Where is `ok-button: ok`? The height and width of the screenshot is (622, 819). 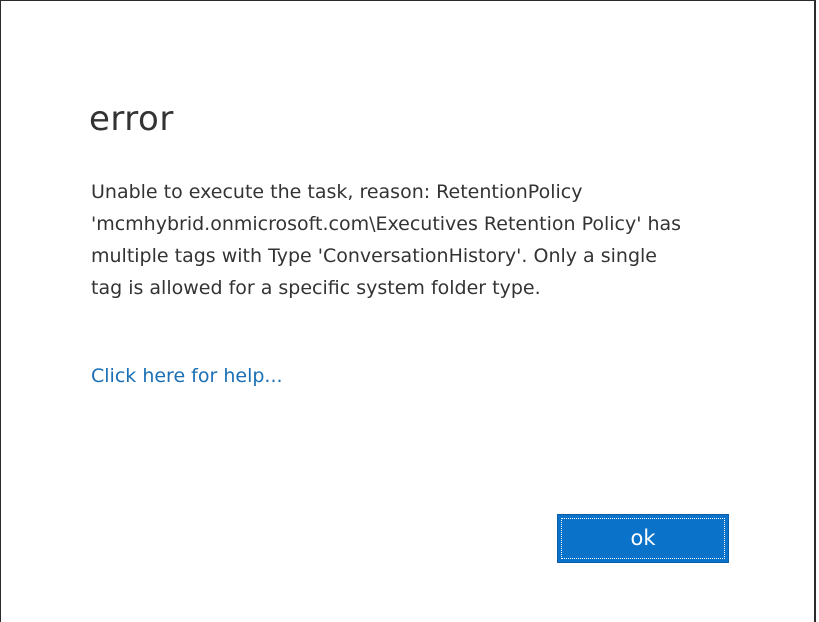
ok-button: ok is located at coordinates (643, 538).